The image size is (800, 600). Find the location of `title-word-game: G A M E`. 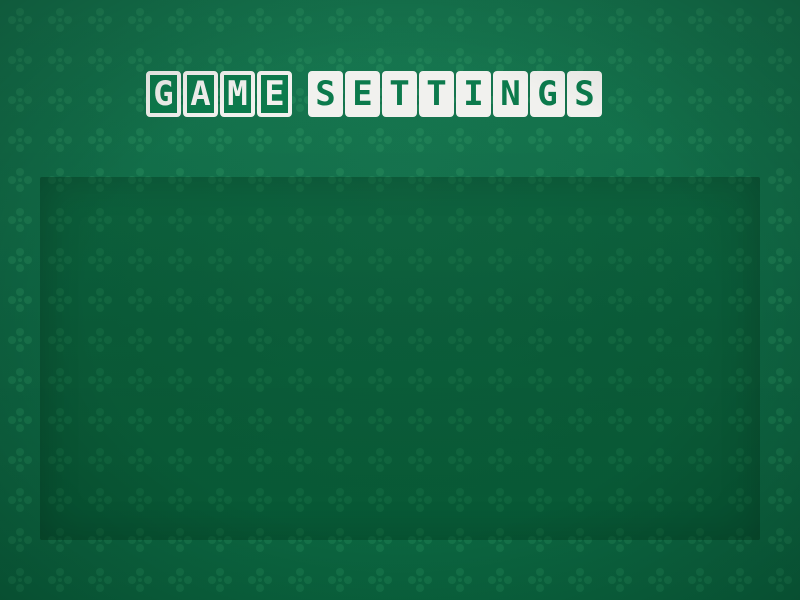

title-word-game: G A M E is located at coordinates (219, 94).